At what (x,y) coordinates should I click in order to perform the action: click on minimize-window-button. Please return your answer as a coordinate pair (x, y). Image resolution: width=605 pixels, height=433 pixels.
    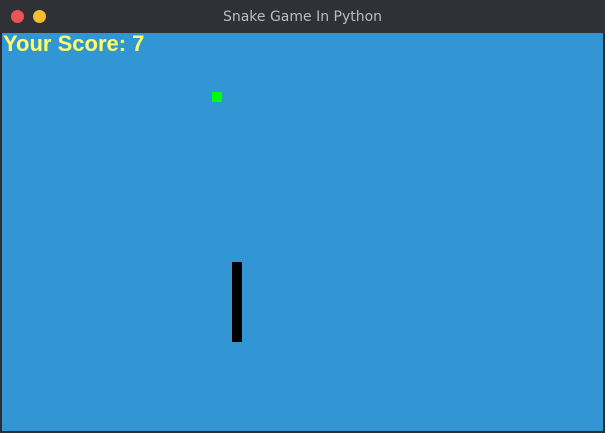
    Looking at the image, I should click on (39, 16).